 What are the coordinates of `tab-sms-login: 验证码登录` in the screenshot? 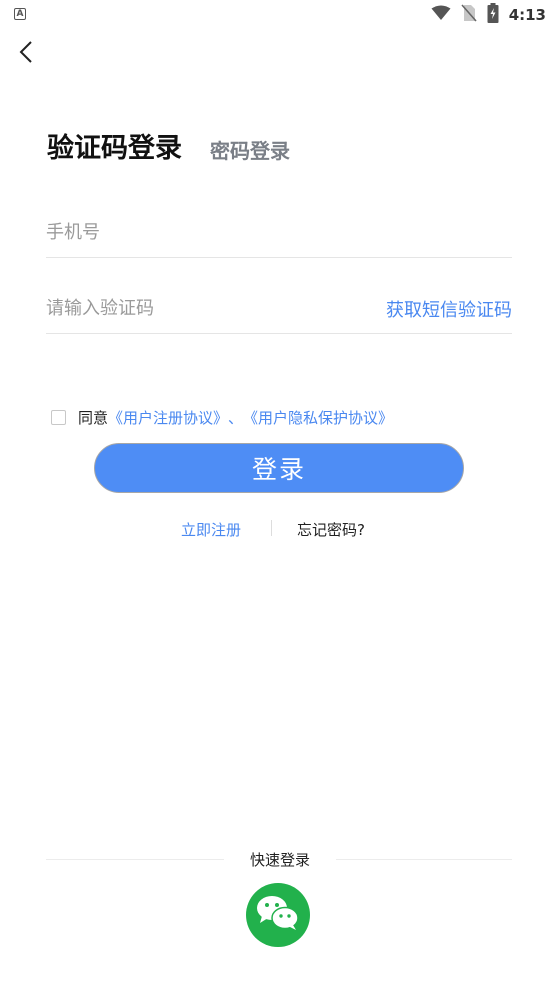 It's located at (114, 145).